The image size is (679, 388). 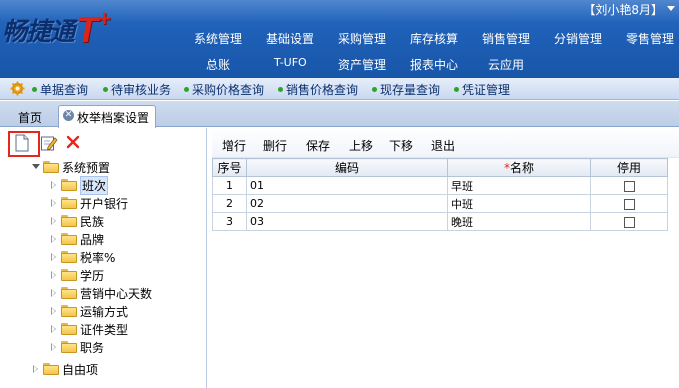 I want to click on quick-sales-price-query: 销售价格查询, so click(x=318, y=89).